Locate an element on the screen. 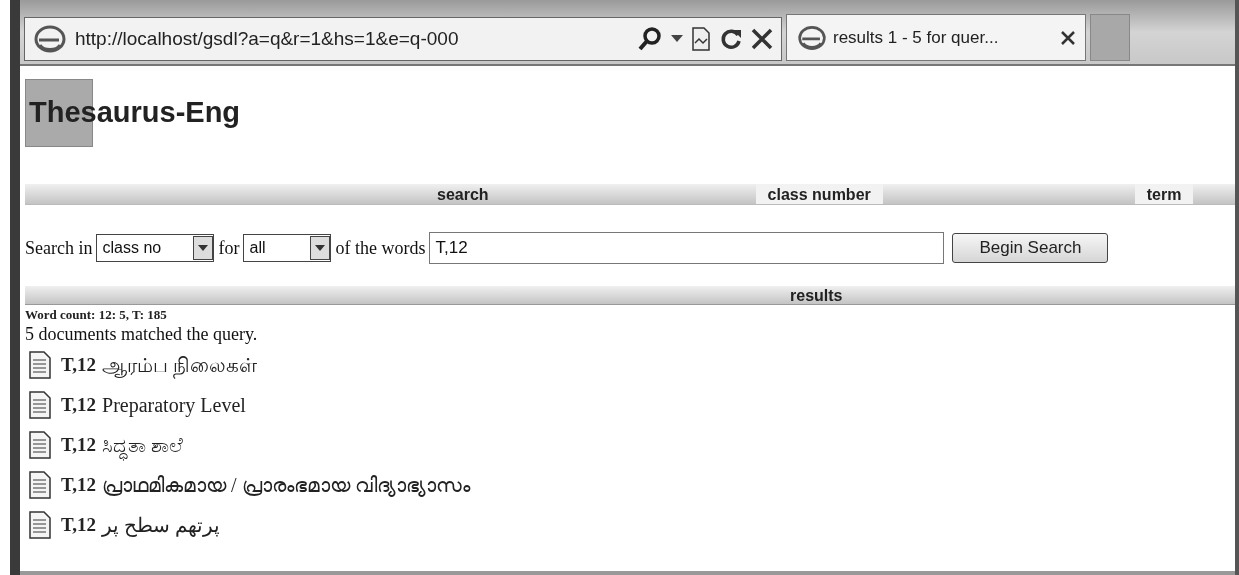 This screenshot has width=1239, height=575. document-title-link: ಸಿದ್ಧತಾ ಶಾಲೆ is located at coordinates (142, 445).